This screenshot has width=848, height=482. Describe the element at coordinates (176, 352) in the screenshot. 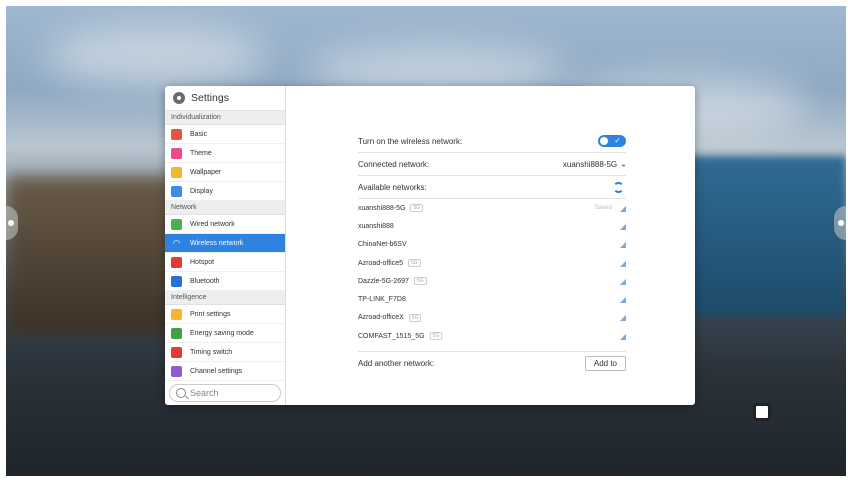

I see `timer-icon` at that location.